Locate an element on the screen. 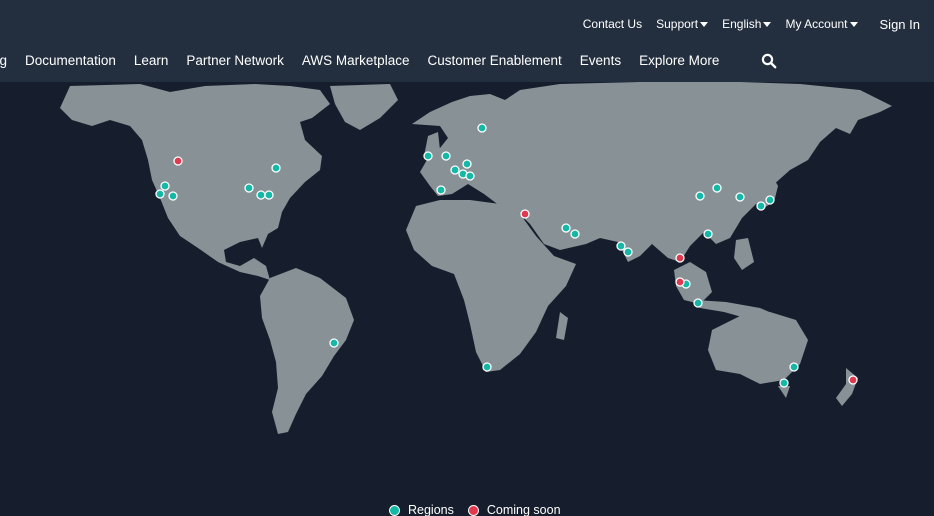  nav-item-customer-enablement: Customer Enablement is located at coordinates (494, 60).